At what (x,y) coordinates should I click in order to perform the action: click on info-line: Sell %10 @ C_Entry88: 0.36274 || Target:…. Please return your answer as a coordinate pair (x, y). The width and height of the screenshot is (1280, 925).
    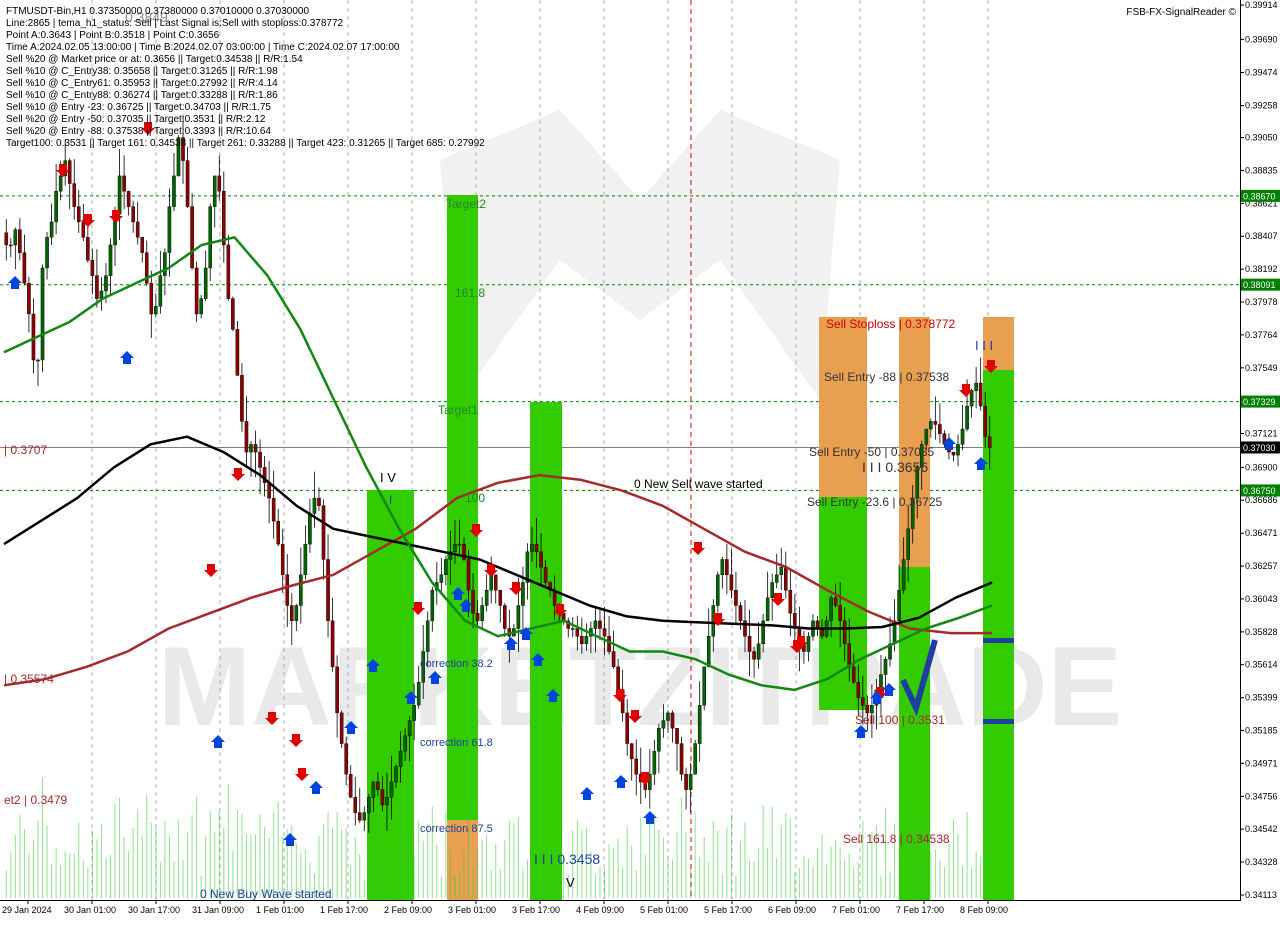
    Looking at the image, I should click on (142, 95).